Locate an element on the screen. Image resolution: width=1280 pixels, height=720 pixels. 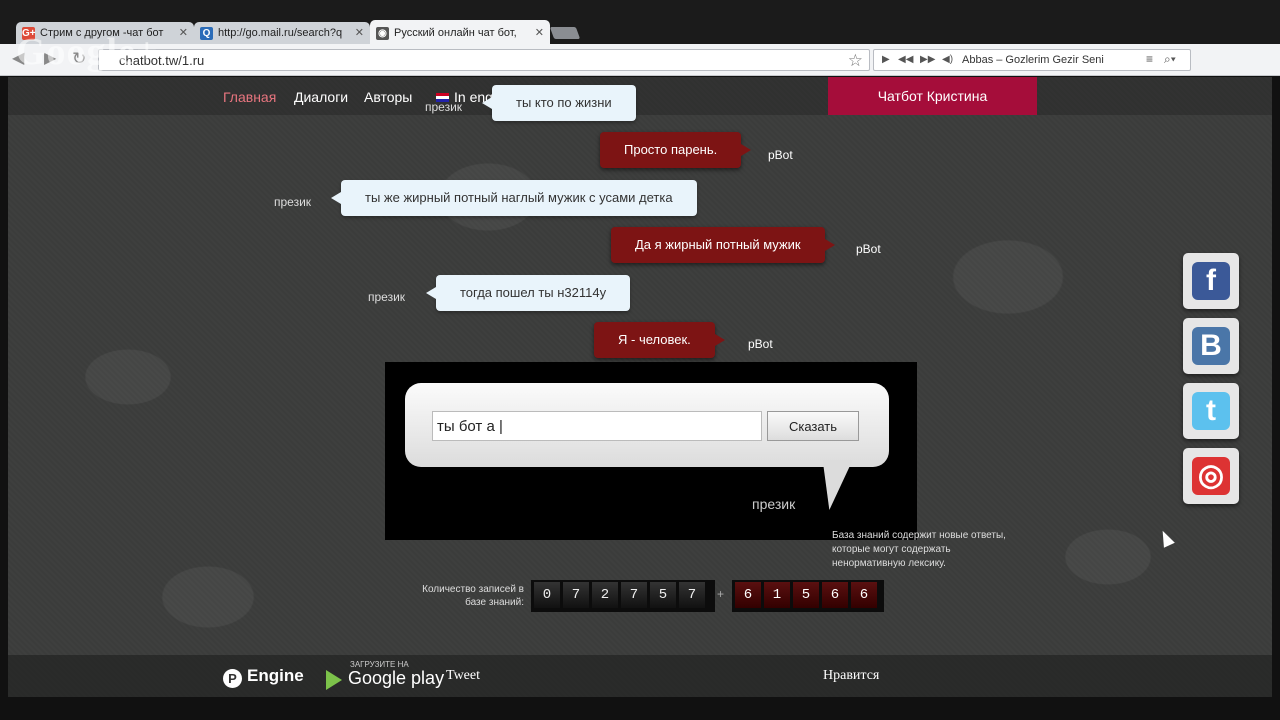
tab-title: http://go.mail.ru/search?q is located at coordinates (280, 33).